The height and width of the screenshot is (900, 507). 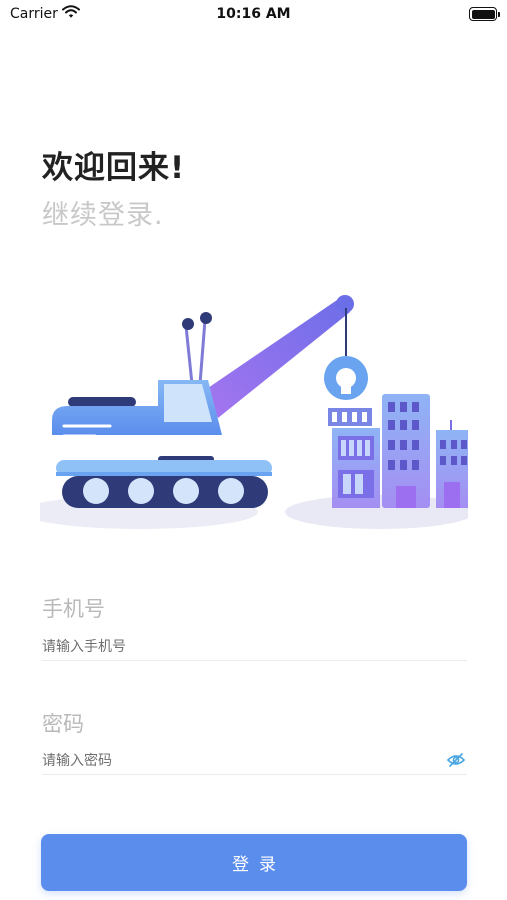 I want to click on phone-label: 手机号, so click(x=73, y=609).